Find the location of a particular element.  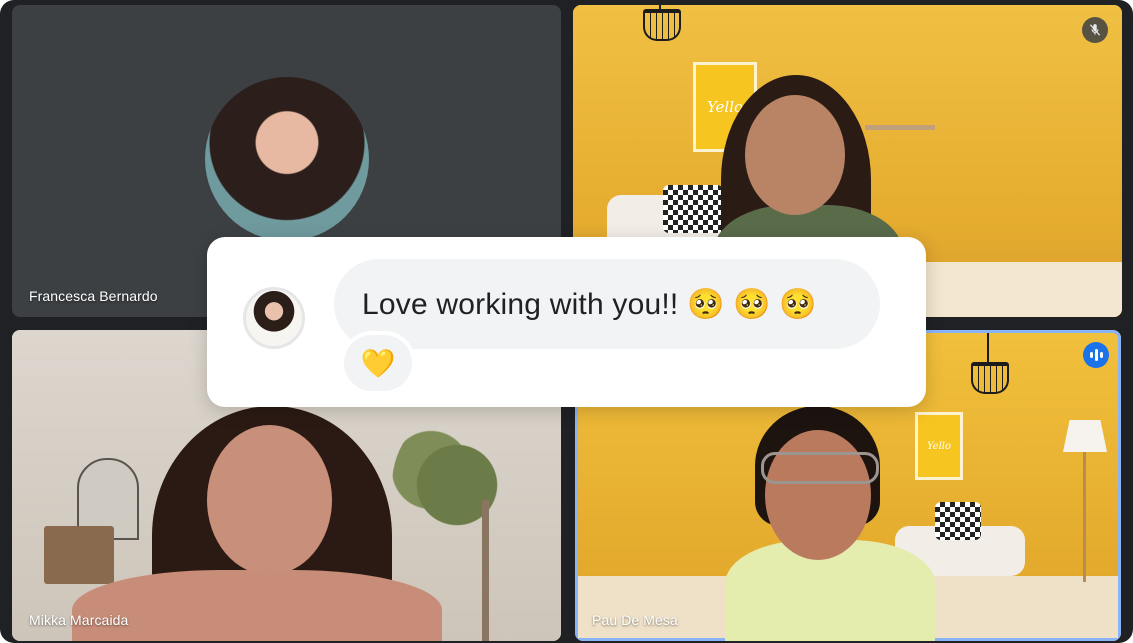

yello-poster: Yello is located at coordinates (939, 446).